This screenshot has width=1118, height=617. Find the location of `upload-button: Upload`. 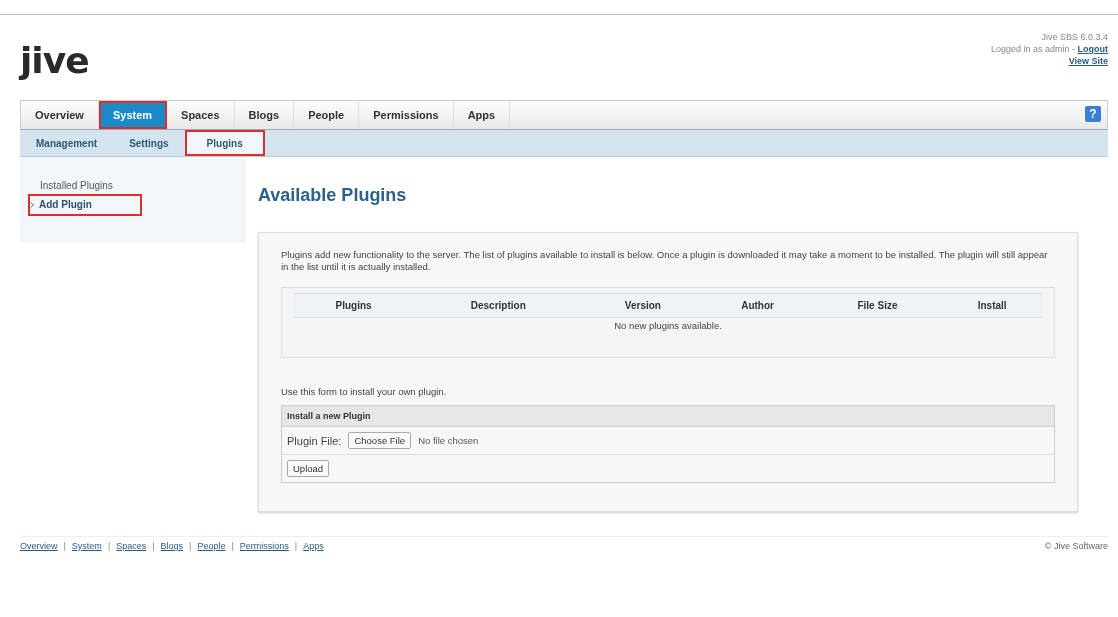

upload-button: Upload is located at coordinates (308, 468).